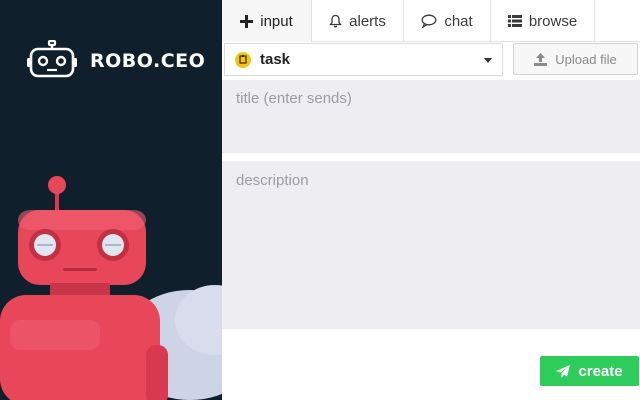 The height and width of the screenshot is (400, 640). What do you see at coordinates (586, 59) in the screenshot?
I see `upload-file-label: Upload file` at bounding box center [586, 59].